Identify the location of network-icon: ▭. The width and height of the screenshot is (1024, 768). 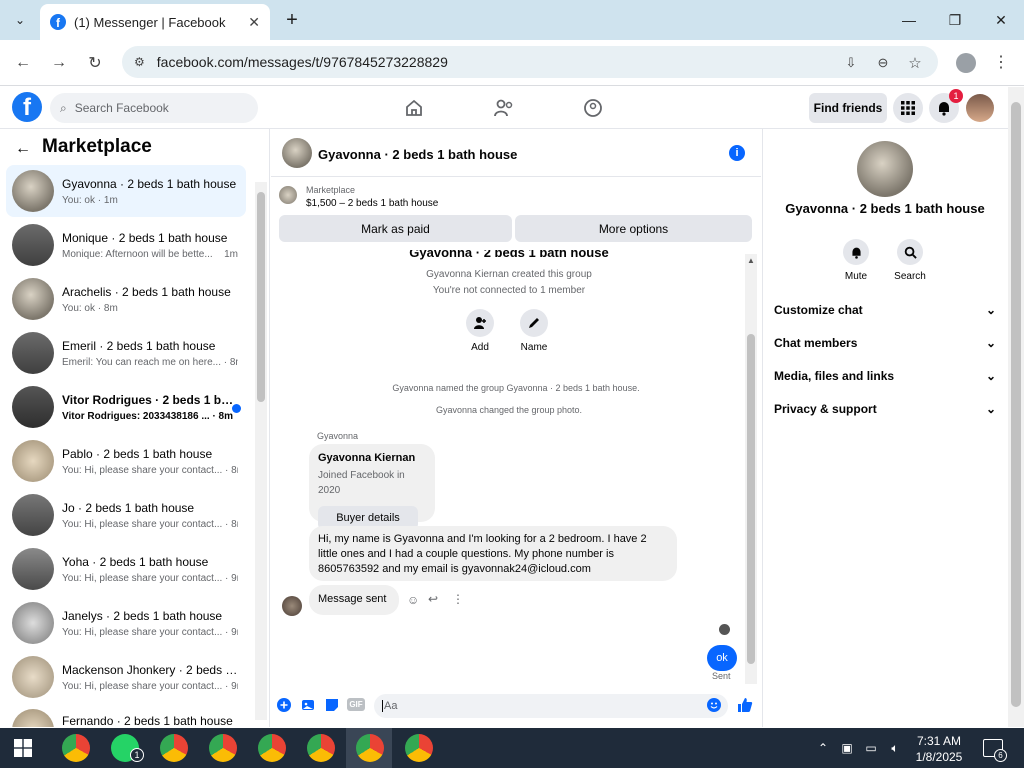
(871, 748).